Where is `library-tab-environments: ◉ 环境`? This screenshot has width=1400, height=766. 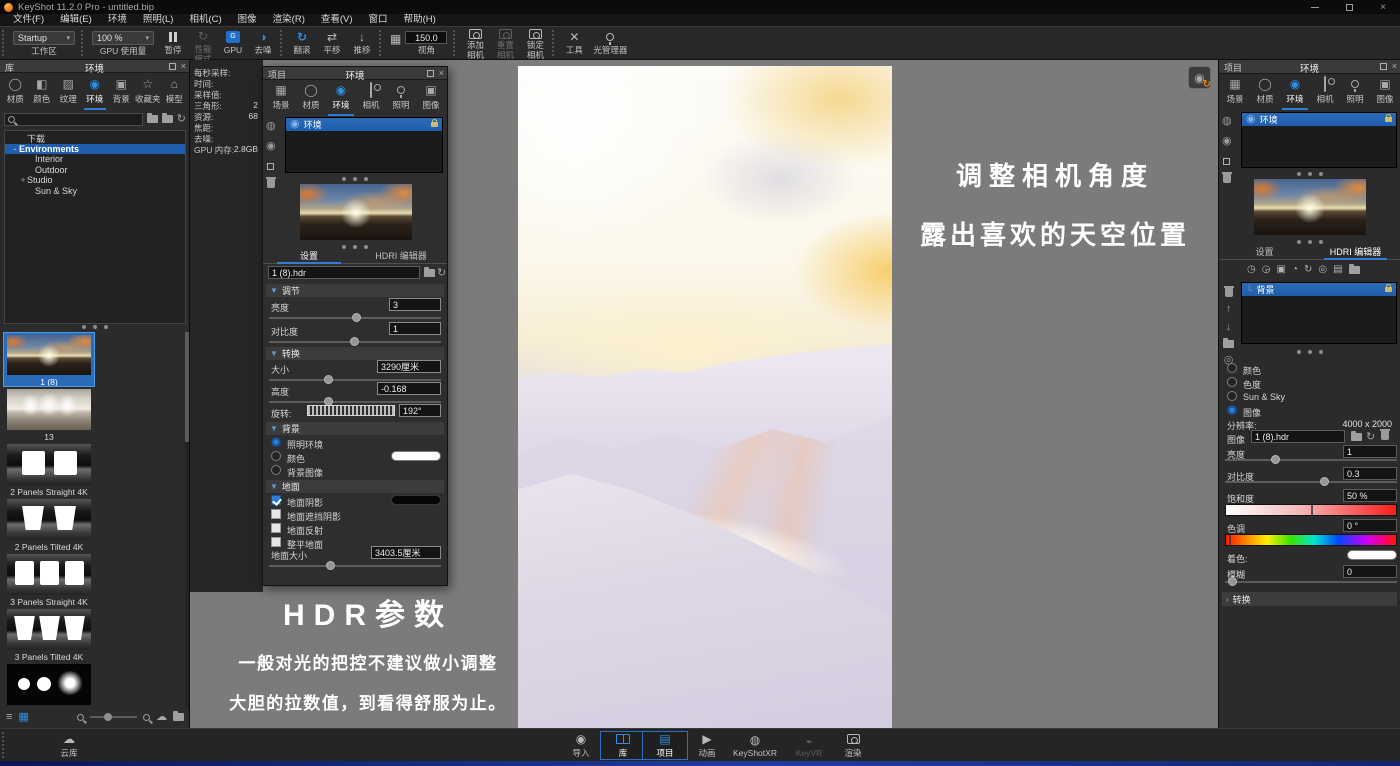 library-tab-environments: ◉ 环境 is located at coordinates (95, 92).